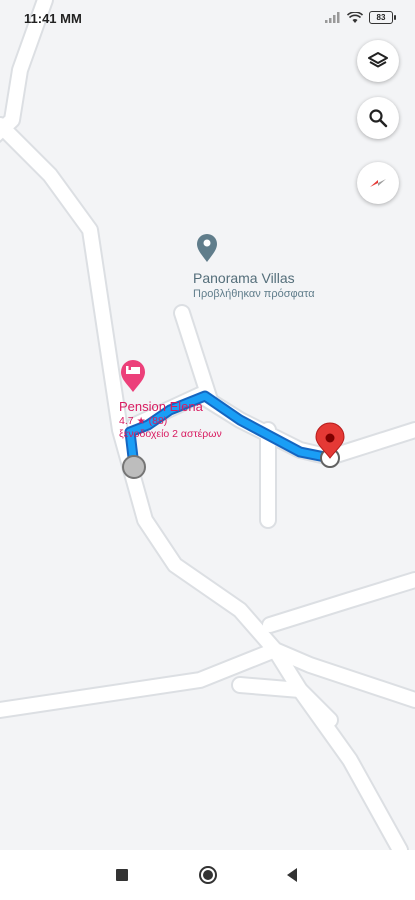 Image resolution: width=415 pixels, height=900 pixels. I want to click on back-button, so click(292, 875).